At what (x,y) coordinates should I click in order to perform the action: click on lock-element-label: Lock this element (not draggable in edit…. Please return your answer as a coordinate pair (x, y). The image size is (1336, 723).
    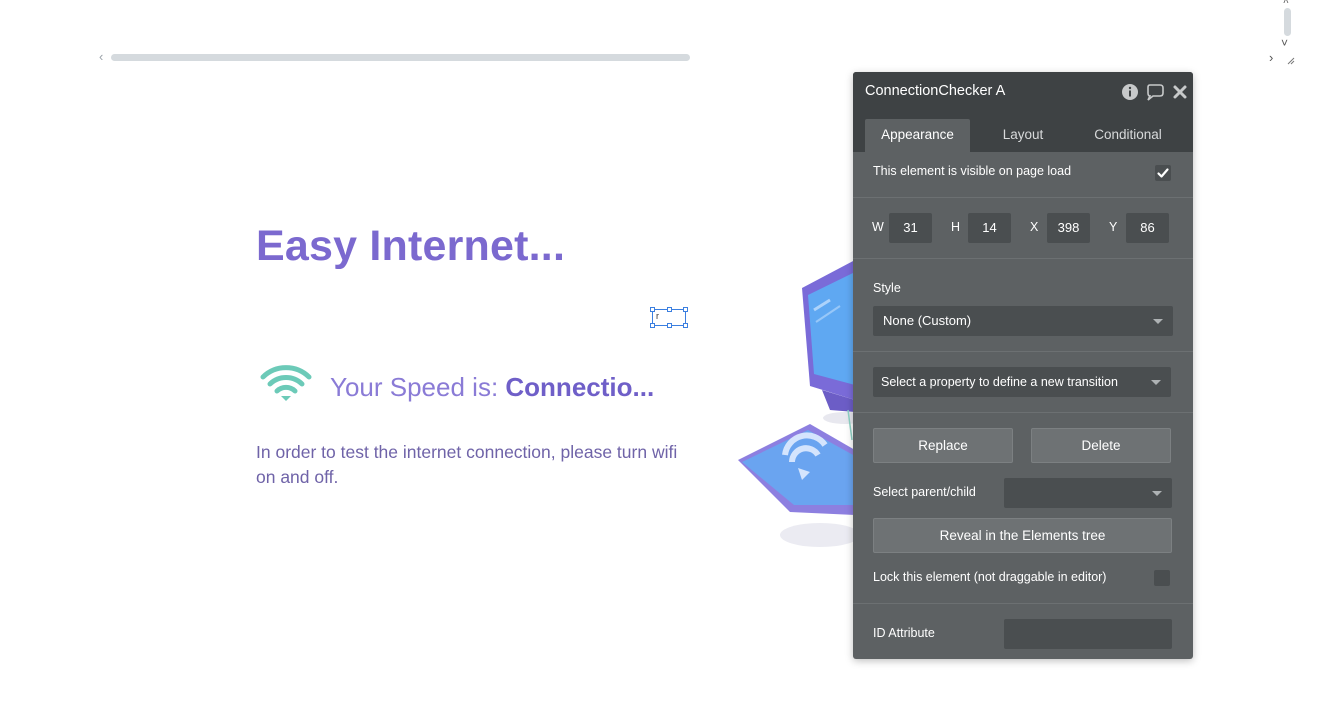
    Looking at the image, I should click on (990, 577).